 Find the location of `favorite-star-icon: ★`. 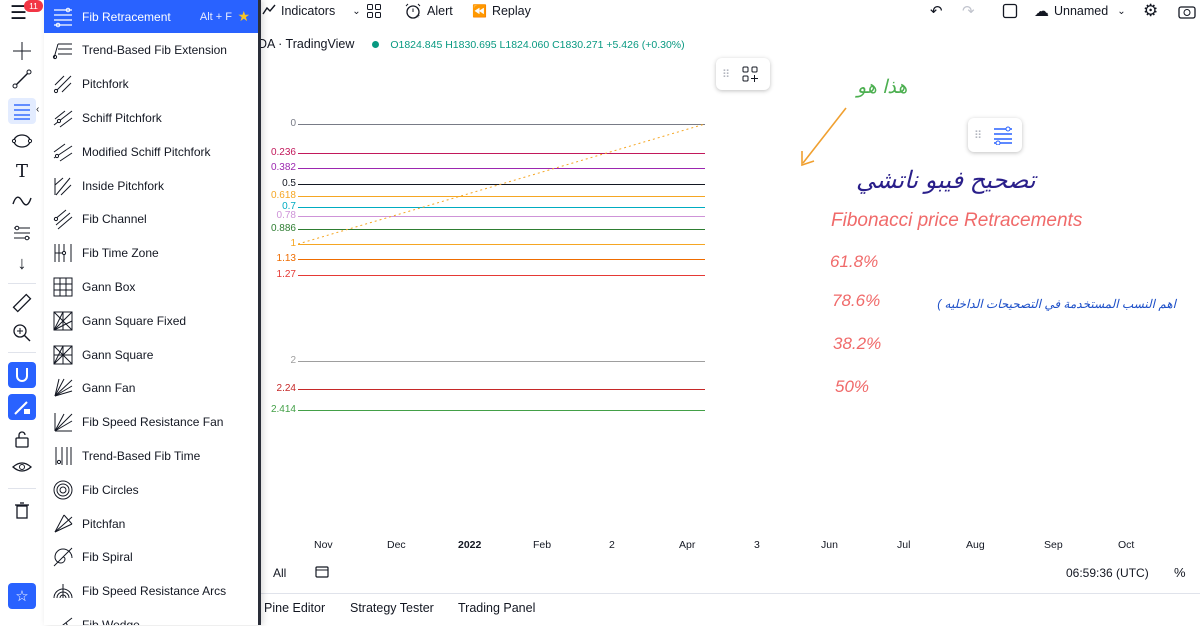

favorite-star-icon: ★ is located at coordinates (243, 16).